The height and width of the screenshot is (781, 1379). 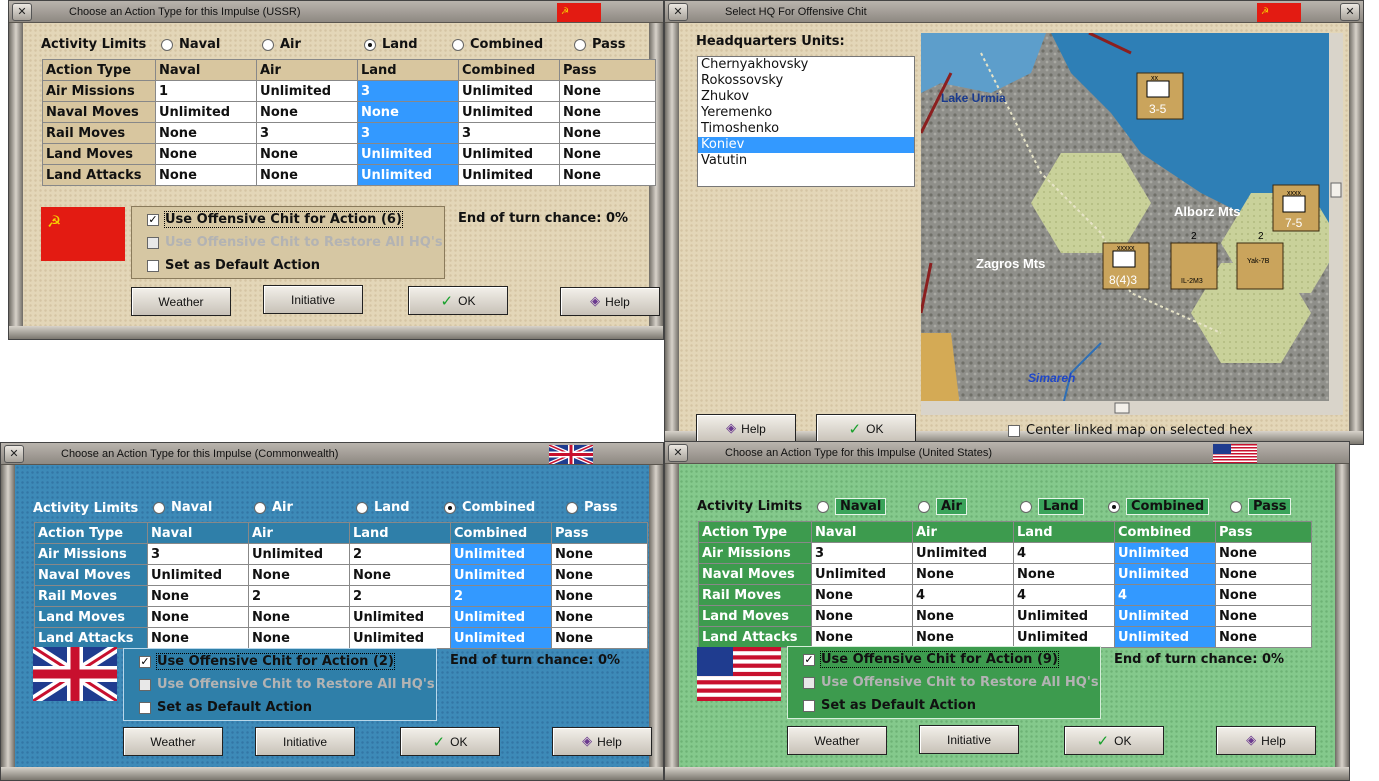 What do you see at coordinates (806, 81) in the screenshot?
I see `list-item: Rokossovsky` at bounding box center [806, 81].